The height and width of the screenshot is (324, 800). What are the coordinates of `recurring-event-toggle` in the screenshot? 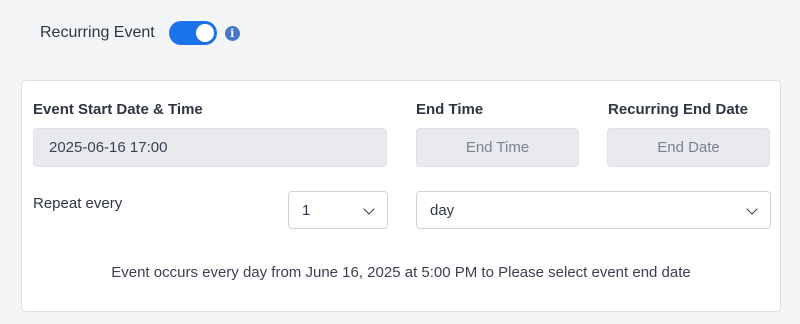 It's located at (192, 33).